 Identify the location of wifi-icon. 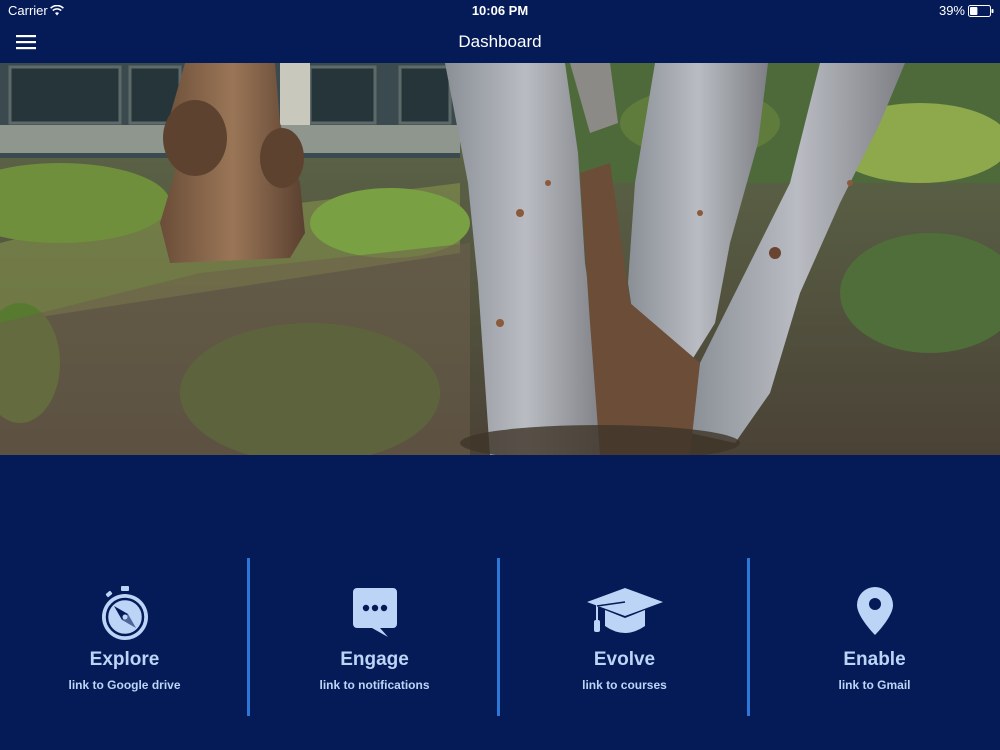
(57, 11).